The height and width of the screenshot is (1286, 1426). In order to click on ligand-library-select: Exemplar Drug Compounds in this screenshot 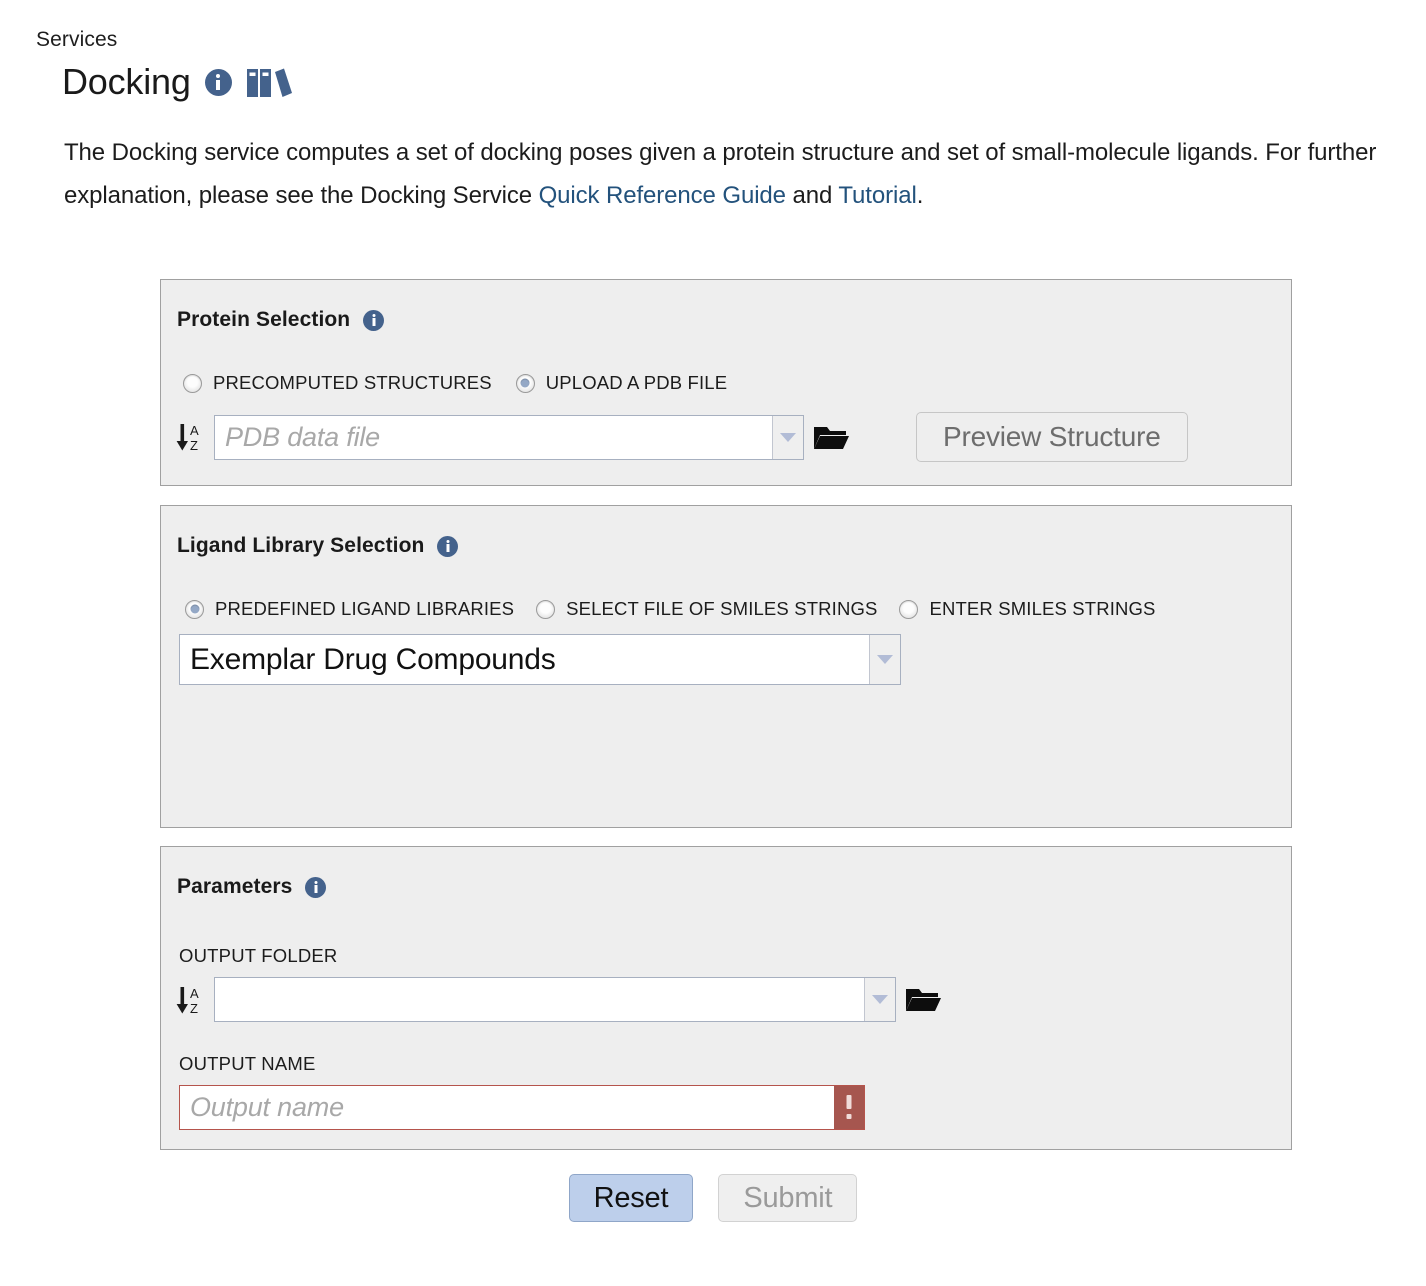, I will do `click(540, 659)`.